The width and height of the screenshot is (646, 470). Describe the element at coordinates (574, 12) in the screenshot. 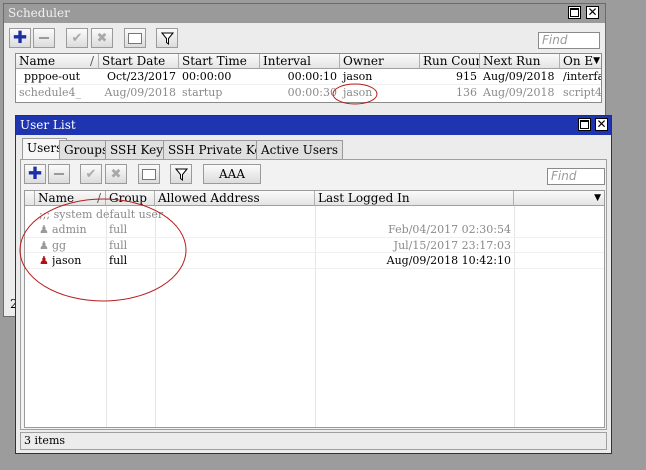

I see `scheduler-maximize-icon` at that location.